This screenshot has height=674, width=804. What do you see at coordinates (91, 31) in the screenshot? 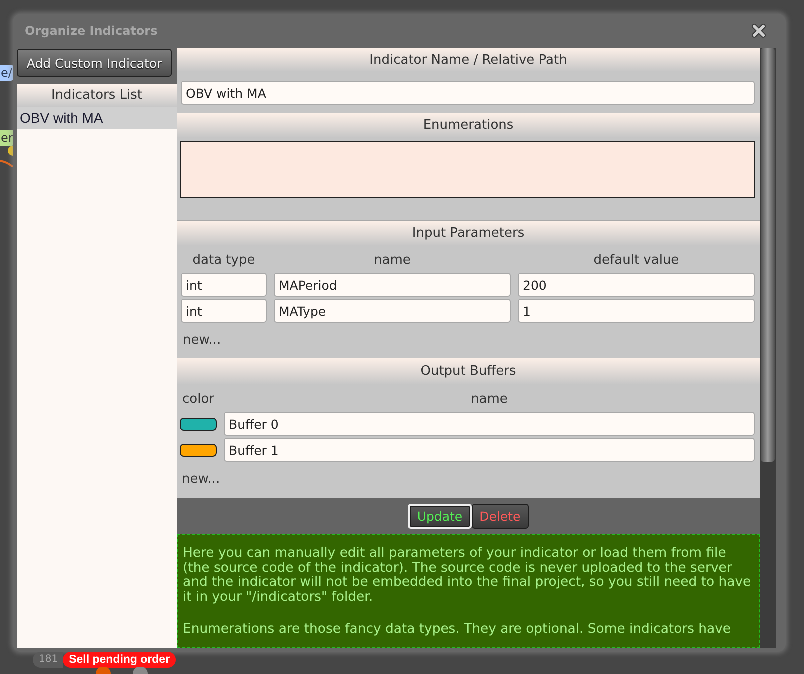
I see `window-title: Organize Indicators` at bounding box center [91, 31].